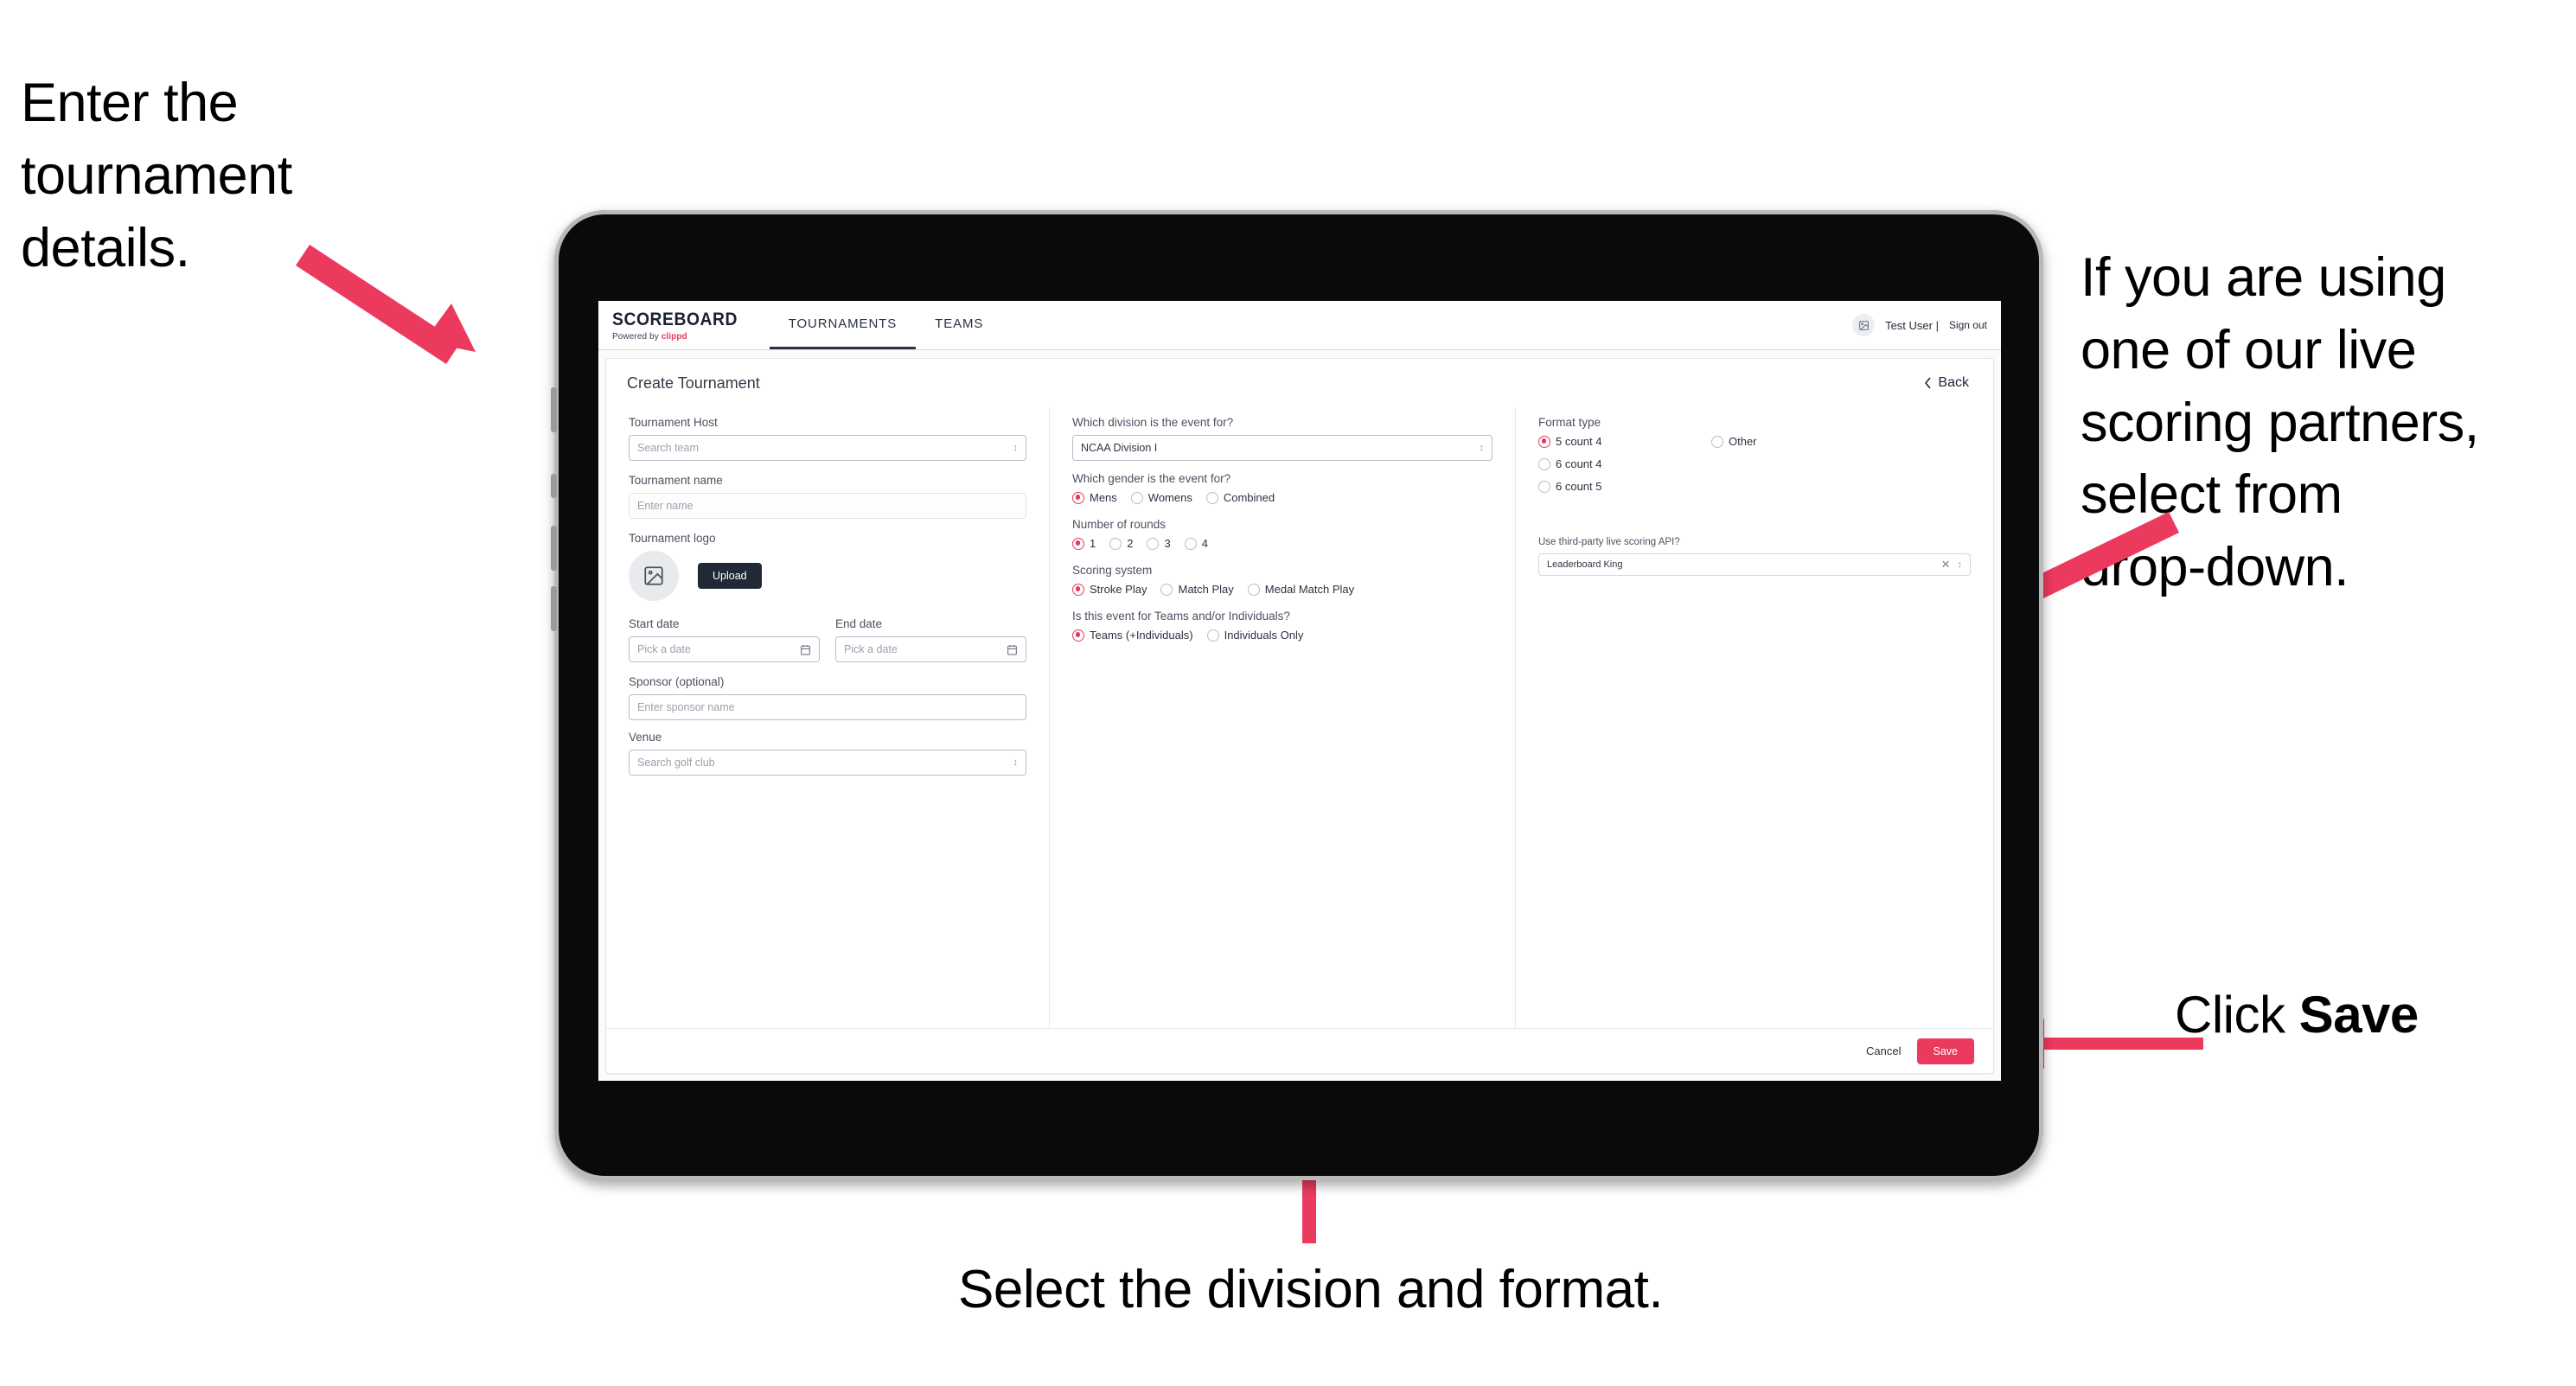 This screenshot has height=1386, width=2576. Describe the element at coordinates (1283, 498) in the screenshot. I see `gender-radio-group: Mens Womens Combined` at that location.